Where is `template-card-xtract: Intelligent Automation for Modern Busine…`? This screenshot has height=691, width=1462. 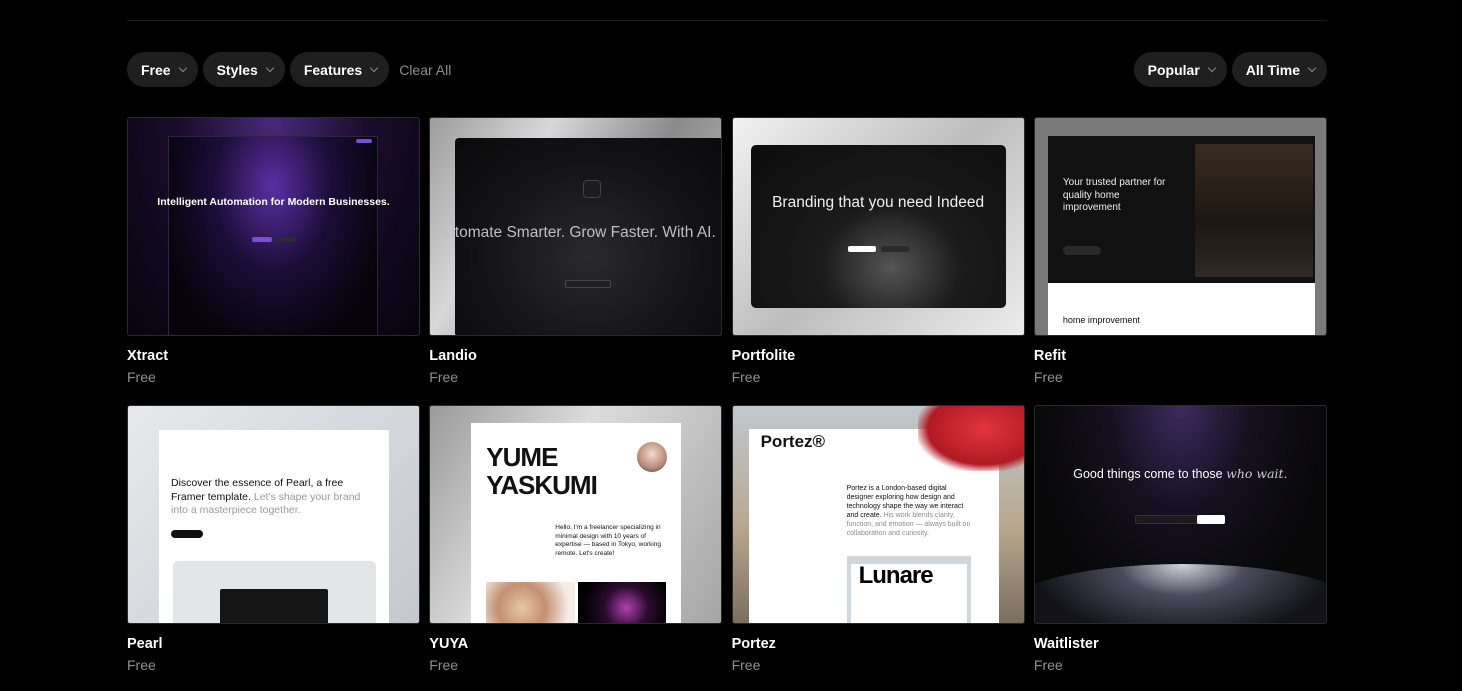
template-card-xtract: Intelligent Automation for Modern Busine… is located at coordinates (273, 261).